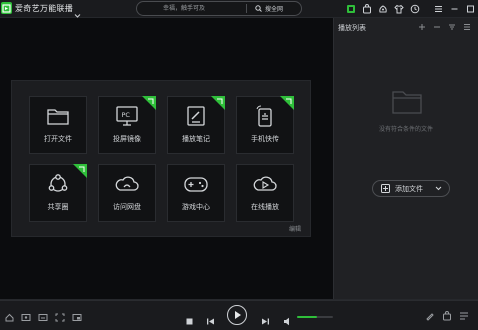 The image size is (478, 330). I want to click on tile-label: 打开文件, so click(58, 139).